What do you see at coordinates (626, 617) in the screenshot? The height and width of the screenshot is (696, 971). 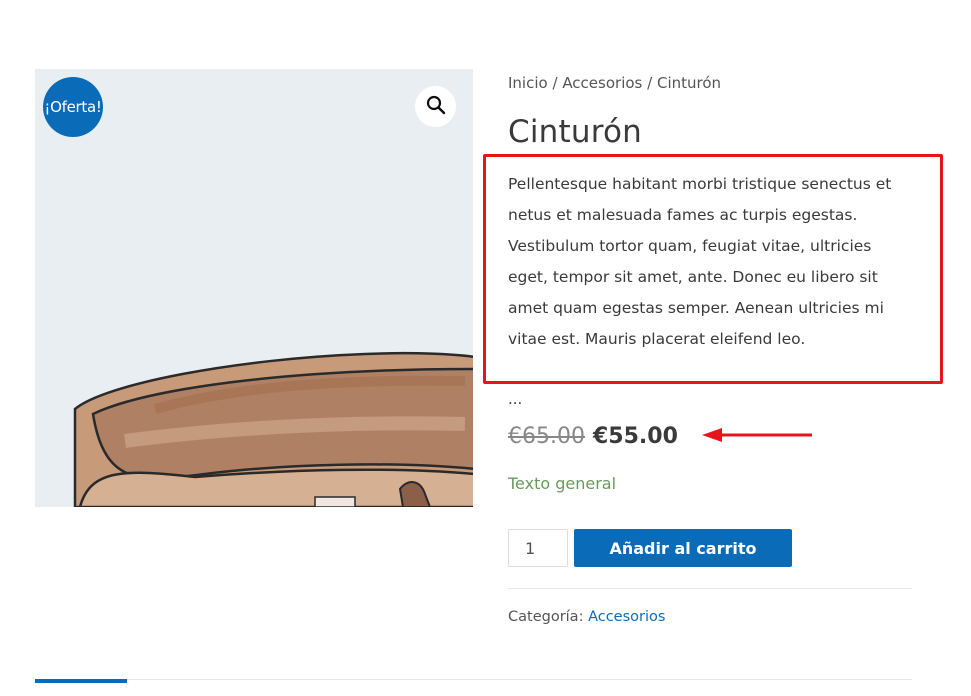 I see `category-link: Accesorios` at bounding box center [626, 617].